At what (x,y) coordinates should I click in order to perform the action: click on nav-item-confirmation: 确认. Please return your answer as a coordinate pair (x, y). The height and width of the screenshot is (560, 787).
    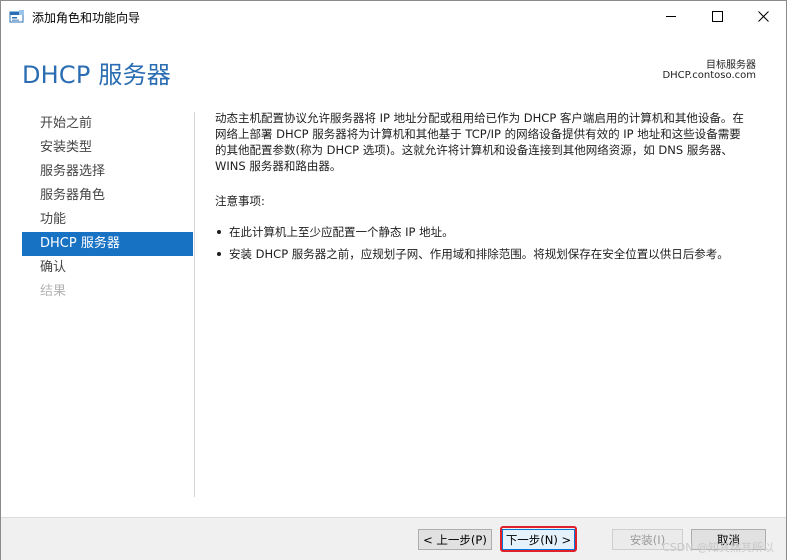
    Looking at the image, I should click on (107, 268).